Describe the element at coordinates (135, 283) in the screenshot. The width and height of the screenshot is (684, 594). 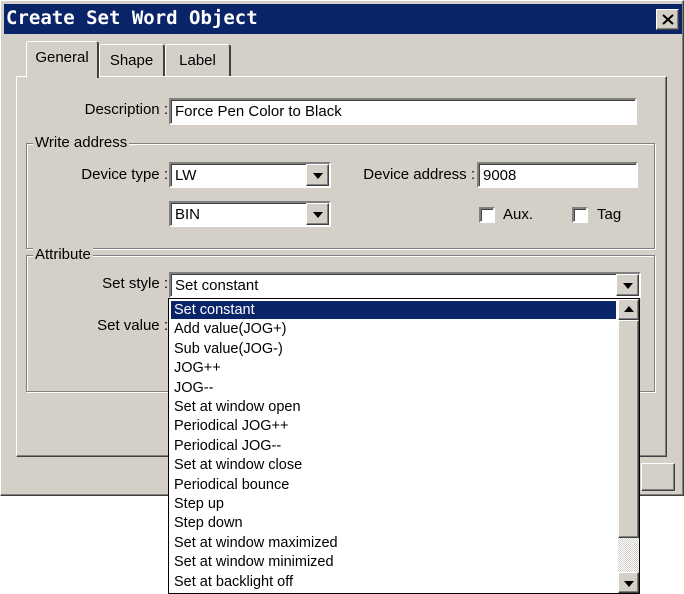
I see `set-style-label: Set style :` at that location.